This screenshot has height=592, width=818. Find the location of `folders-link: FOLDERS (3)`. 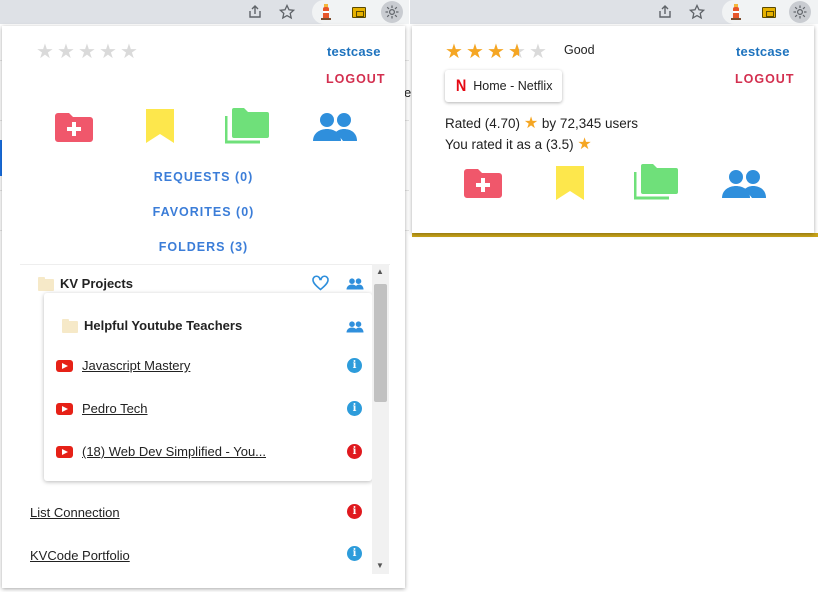

folders-link: FOLDERS (3) is located at coordinates (203, 247).